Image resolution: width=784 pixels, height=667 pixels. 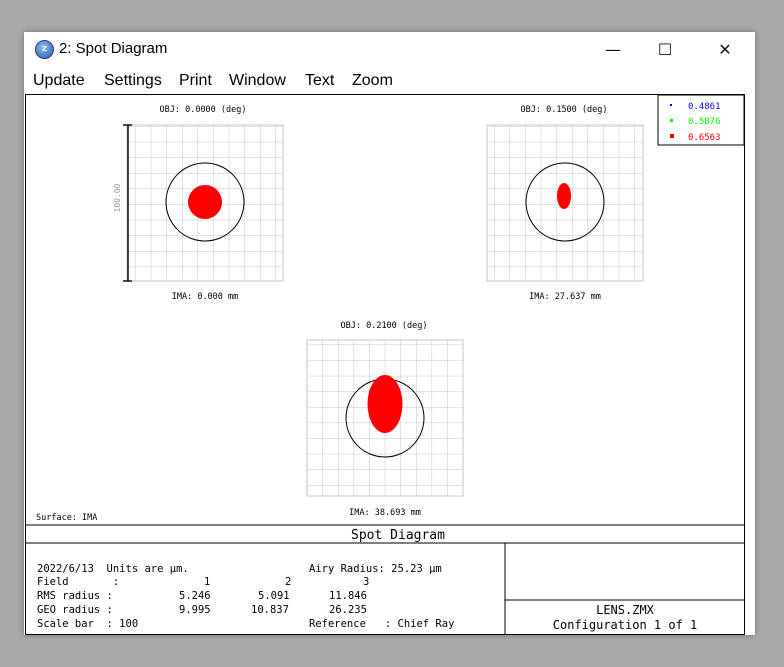 What do you see at coordinates (88, 624) in the screenshot?
I see `footer-scale-bar: Scale bar : 100` at bounding box center [88, 624].